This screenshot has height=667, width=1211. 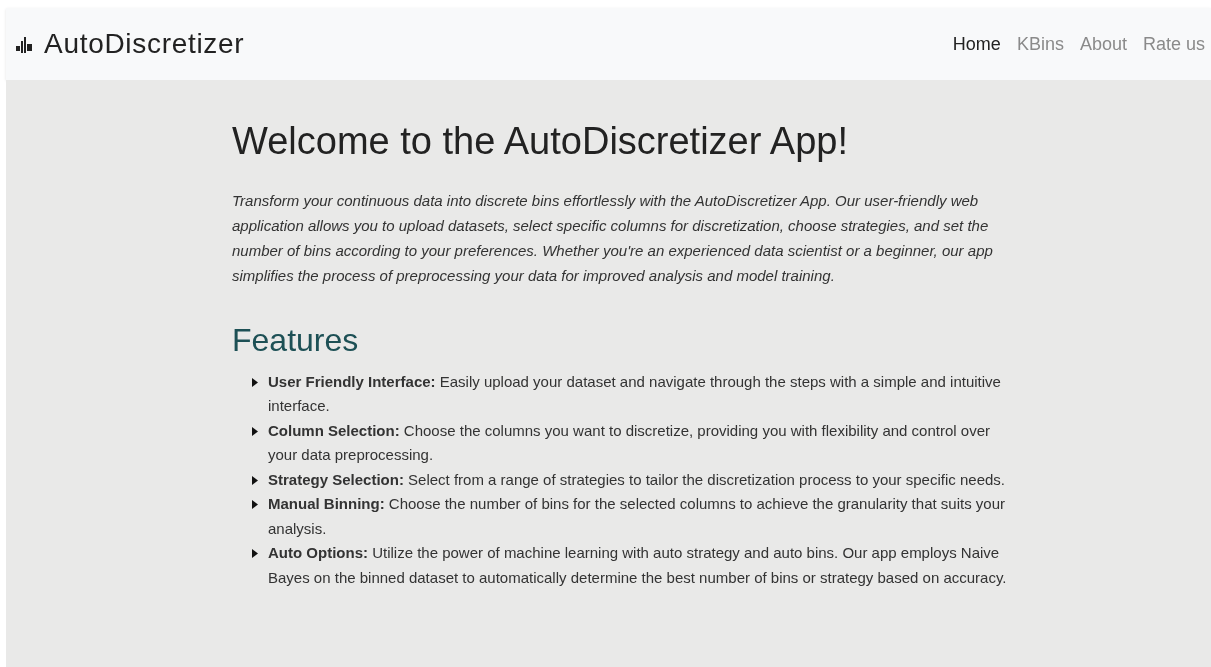 I want to click on section-heading: Features, so click(x=296, y=340).